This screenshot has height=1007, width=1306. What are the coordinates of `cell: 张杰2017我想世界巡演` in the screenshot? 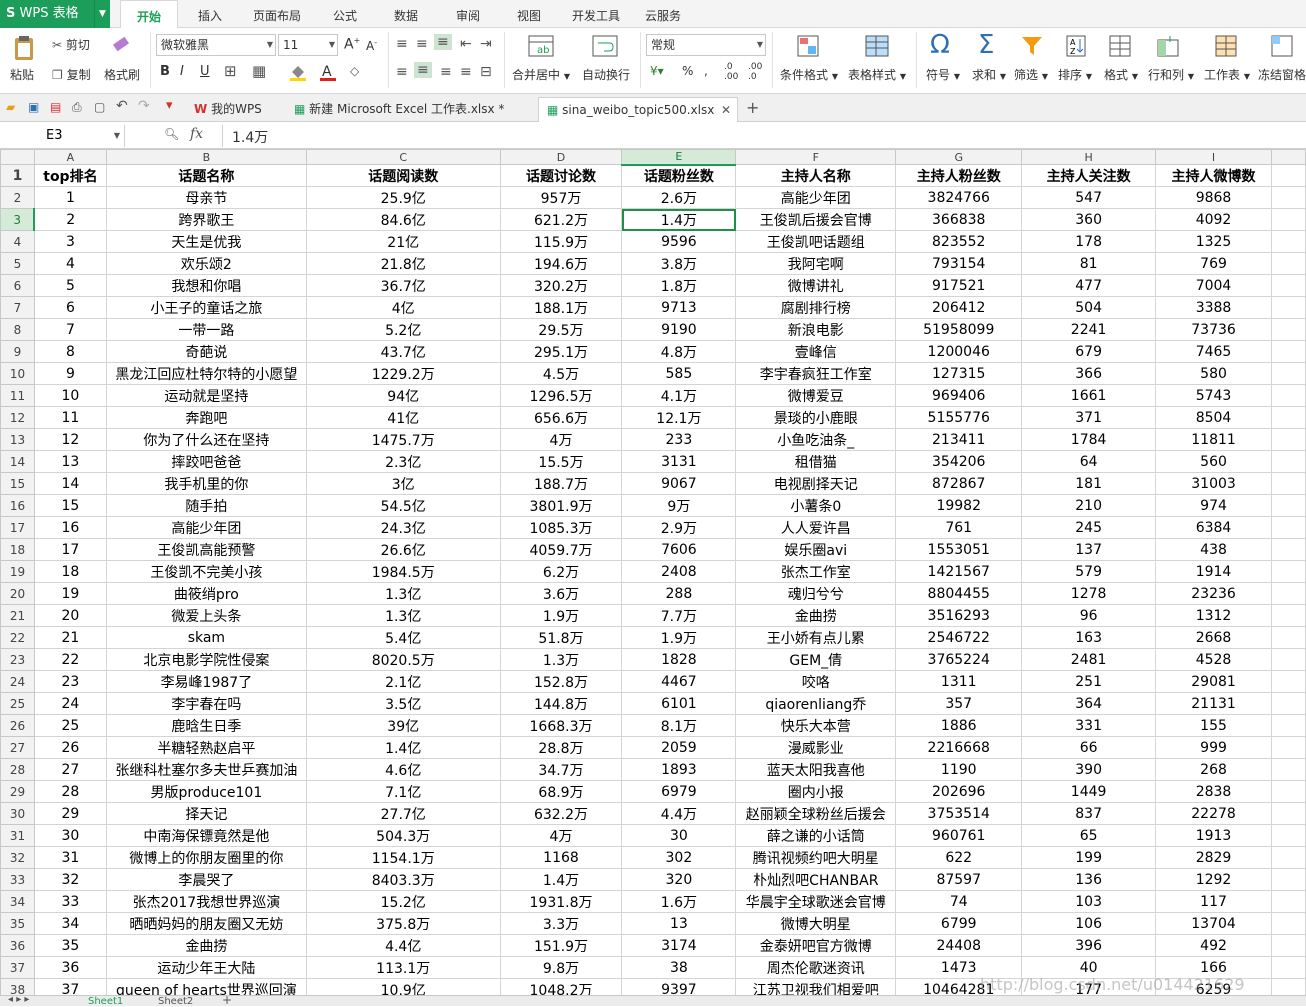 It's located at (206, 901).